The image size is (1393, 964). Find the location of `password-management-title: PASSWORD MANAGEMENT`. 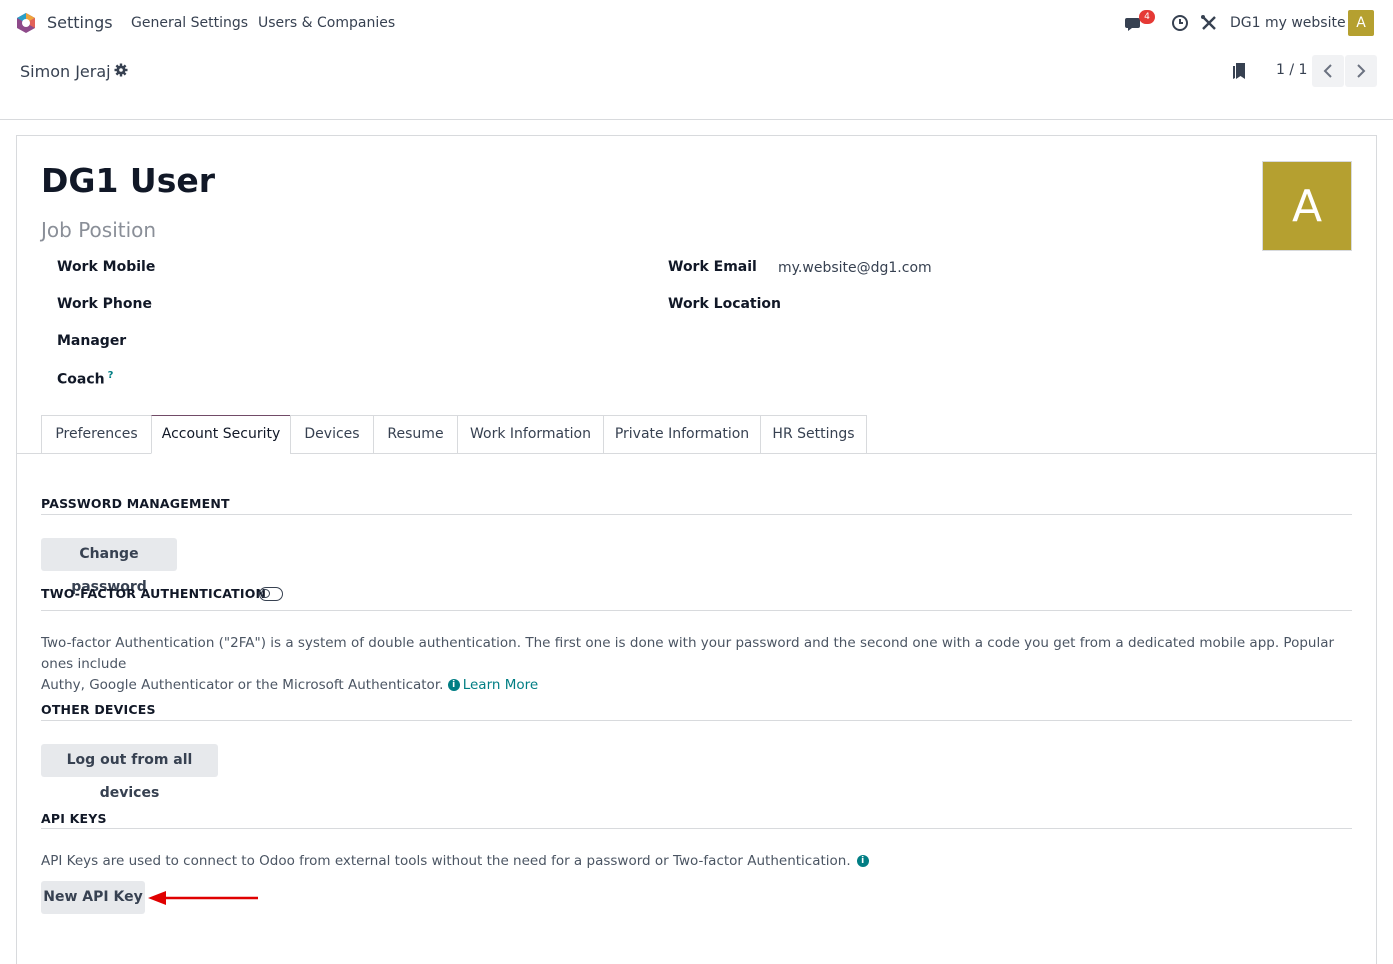

password-management-title: PASSWORD MANAGEMENT is located at coordinates (135, 503).